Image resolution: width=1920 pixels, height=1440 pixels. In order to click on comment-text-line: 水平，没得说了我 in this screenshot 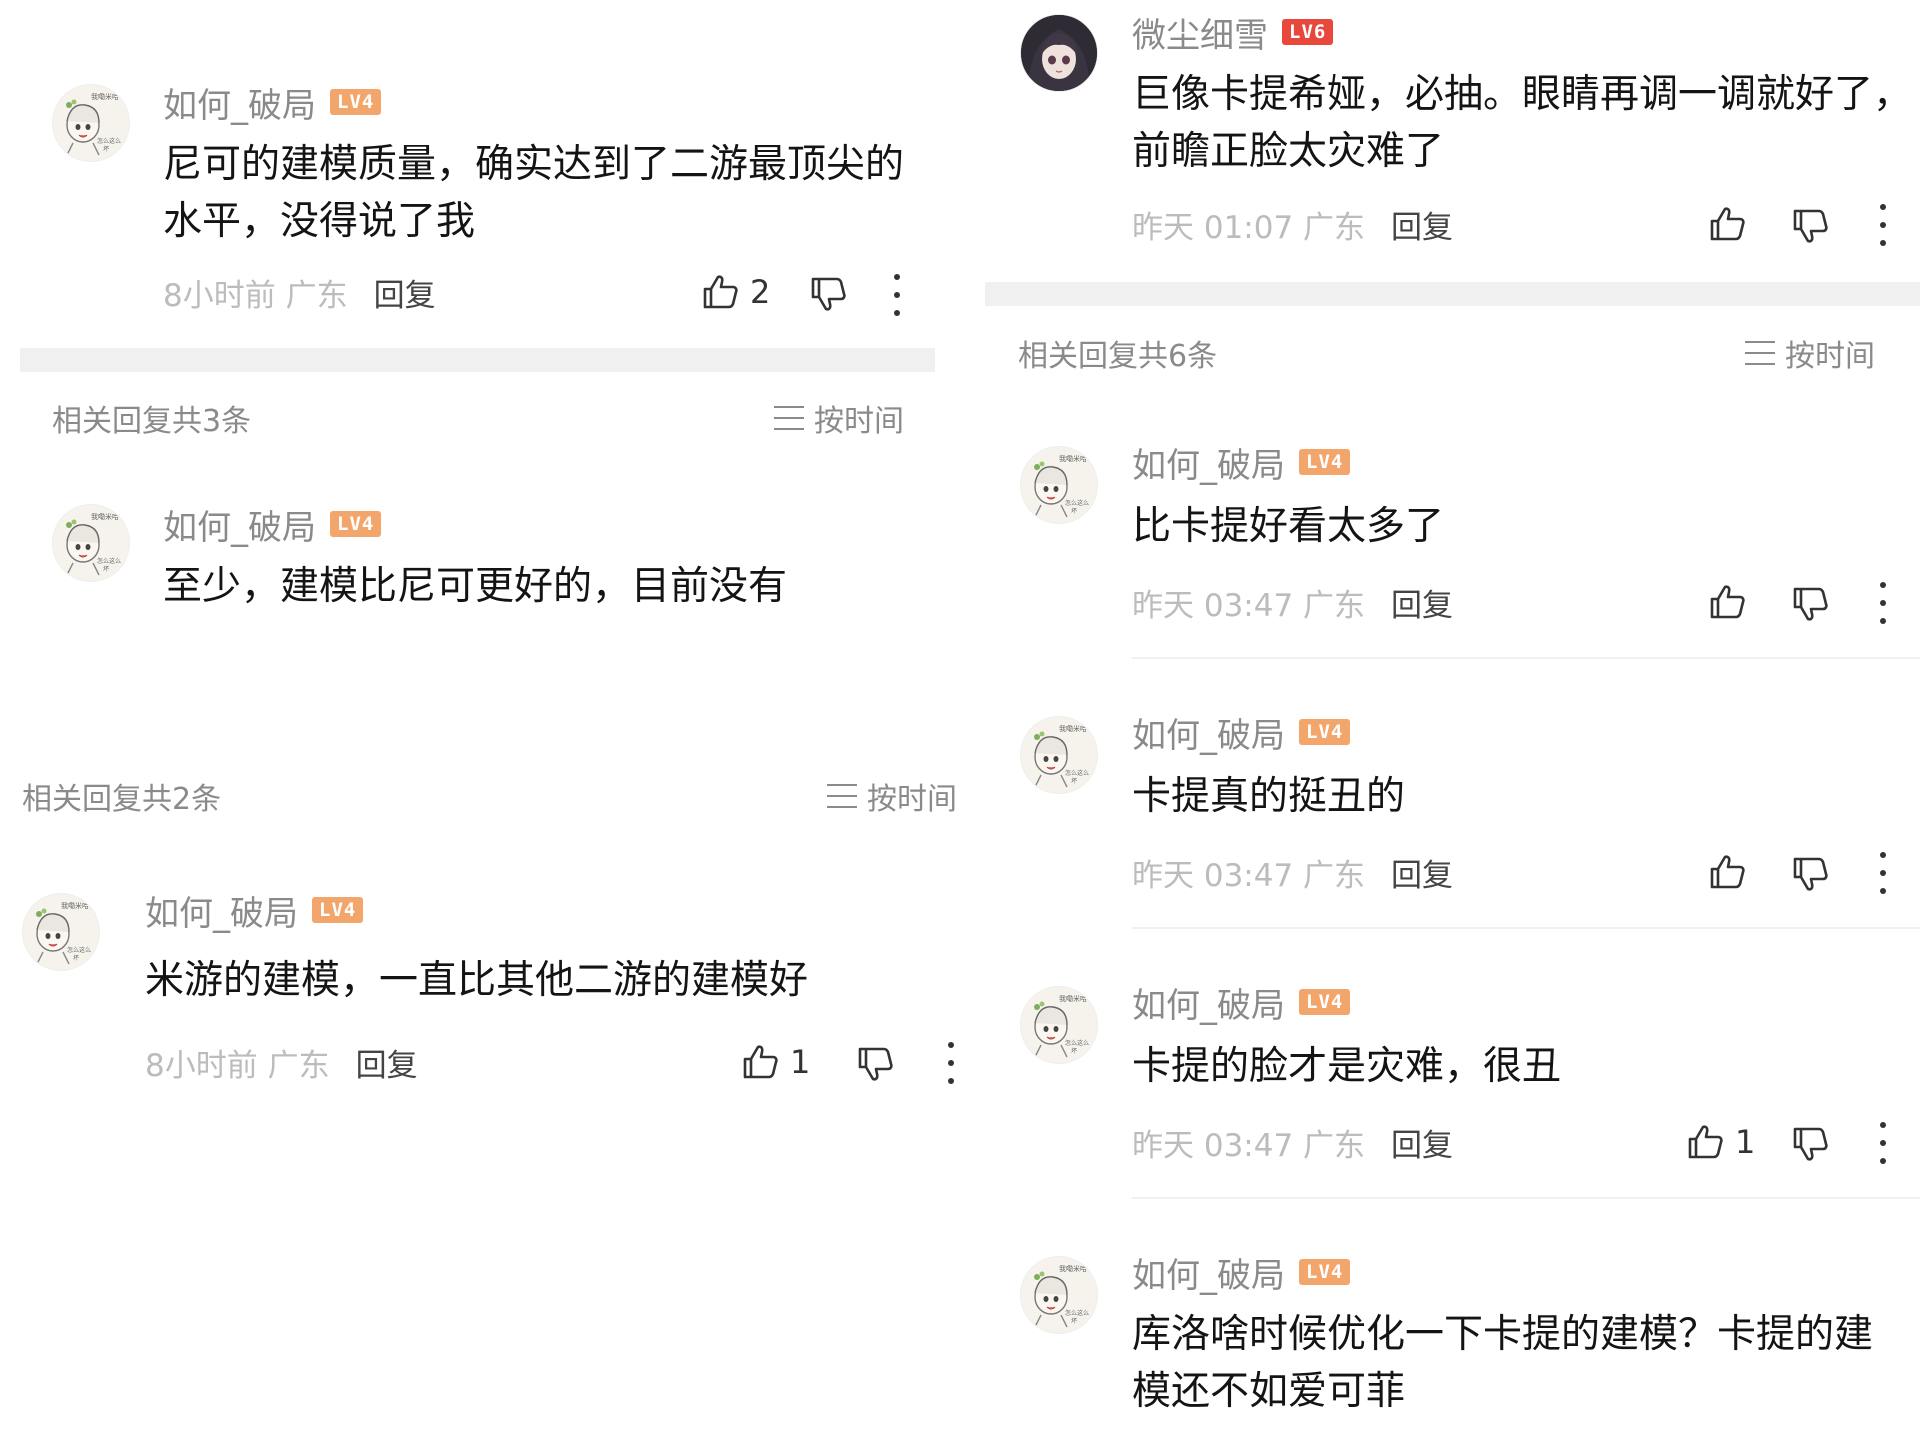, I will do `click(319, 221)`.